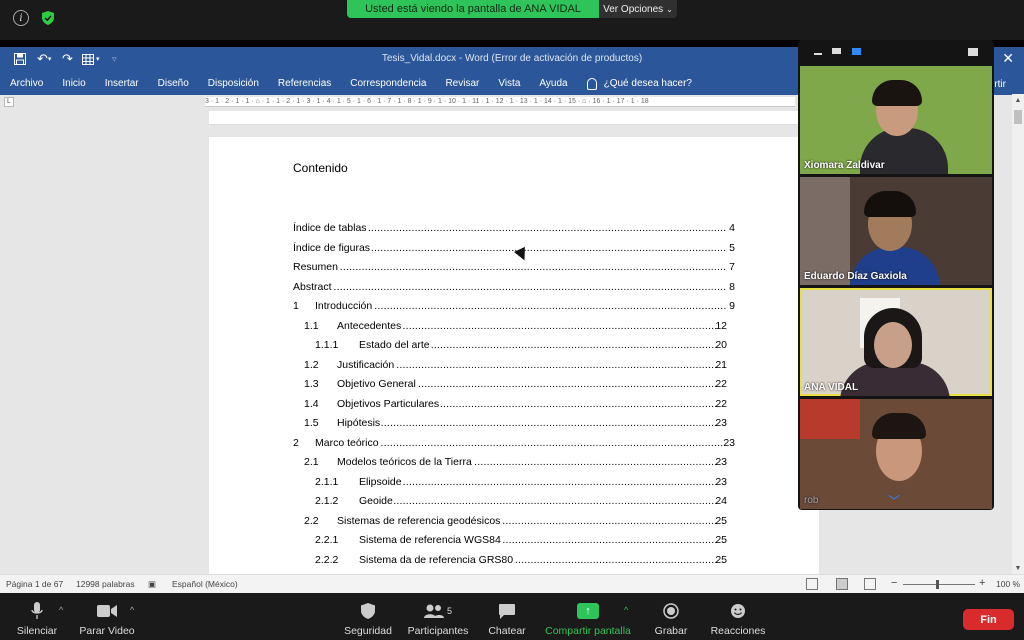  I want to click on print-layout-icon, so click(842, 584).